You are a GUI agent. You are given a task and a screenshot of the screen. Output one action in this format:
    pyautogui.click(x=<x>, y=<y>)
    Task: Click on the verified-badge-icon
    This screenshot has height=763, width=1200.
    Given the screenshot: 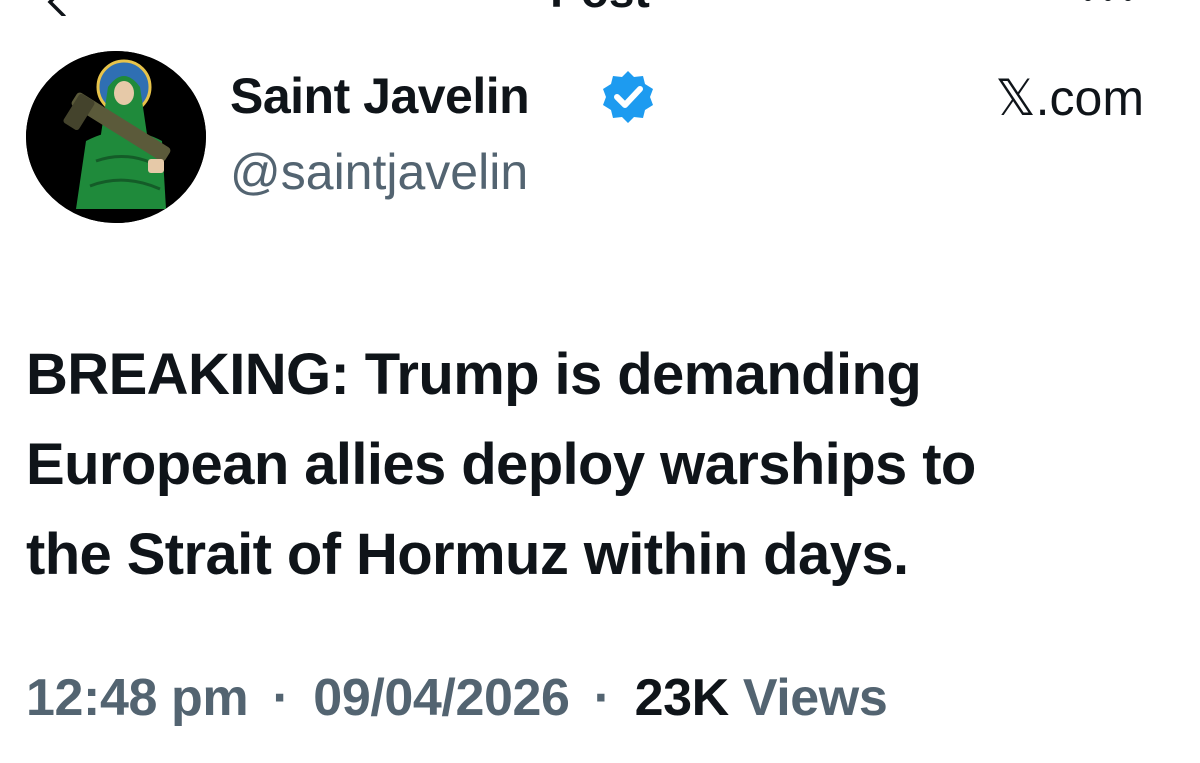 What is the action you would take?
    pyautogui.click(x=628, y=97)
    